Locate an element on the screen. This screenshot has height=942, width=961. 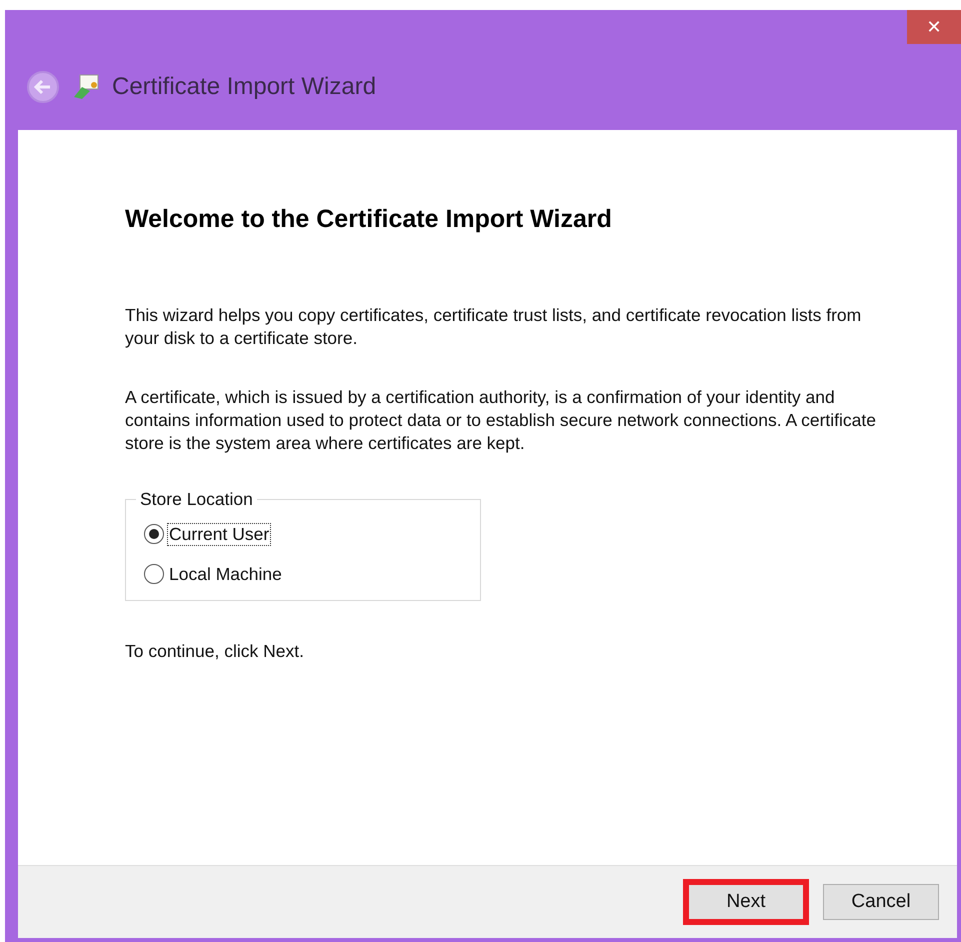
description-paragraph: This wizard helps you copy certificates, certificate trust lists, and certificate revocation lists from your disk to a certificate store. is located at coordinates (493, 327).